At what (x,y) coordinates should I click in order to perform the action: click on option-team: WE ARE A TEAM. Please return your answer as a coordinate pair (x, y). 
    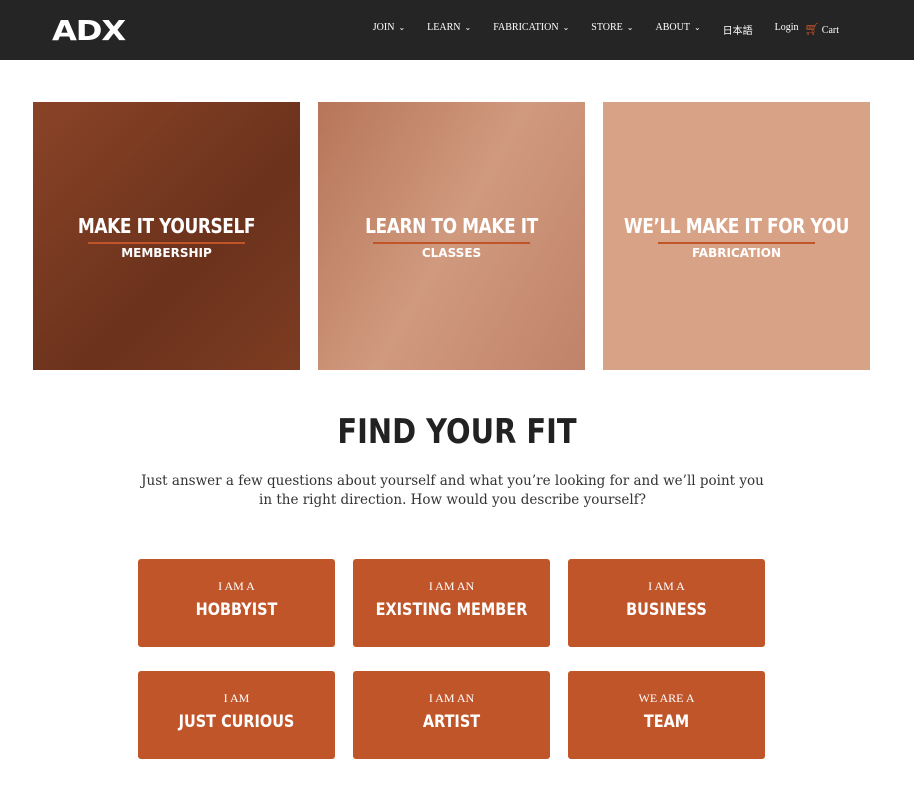
    Looking at the image, I should click on (666, 715).